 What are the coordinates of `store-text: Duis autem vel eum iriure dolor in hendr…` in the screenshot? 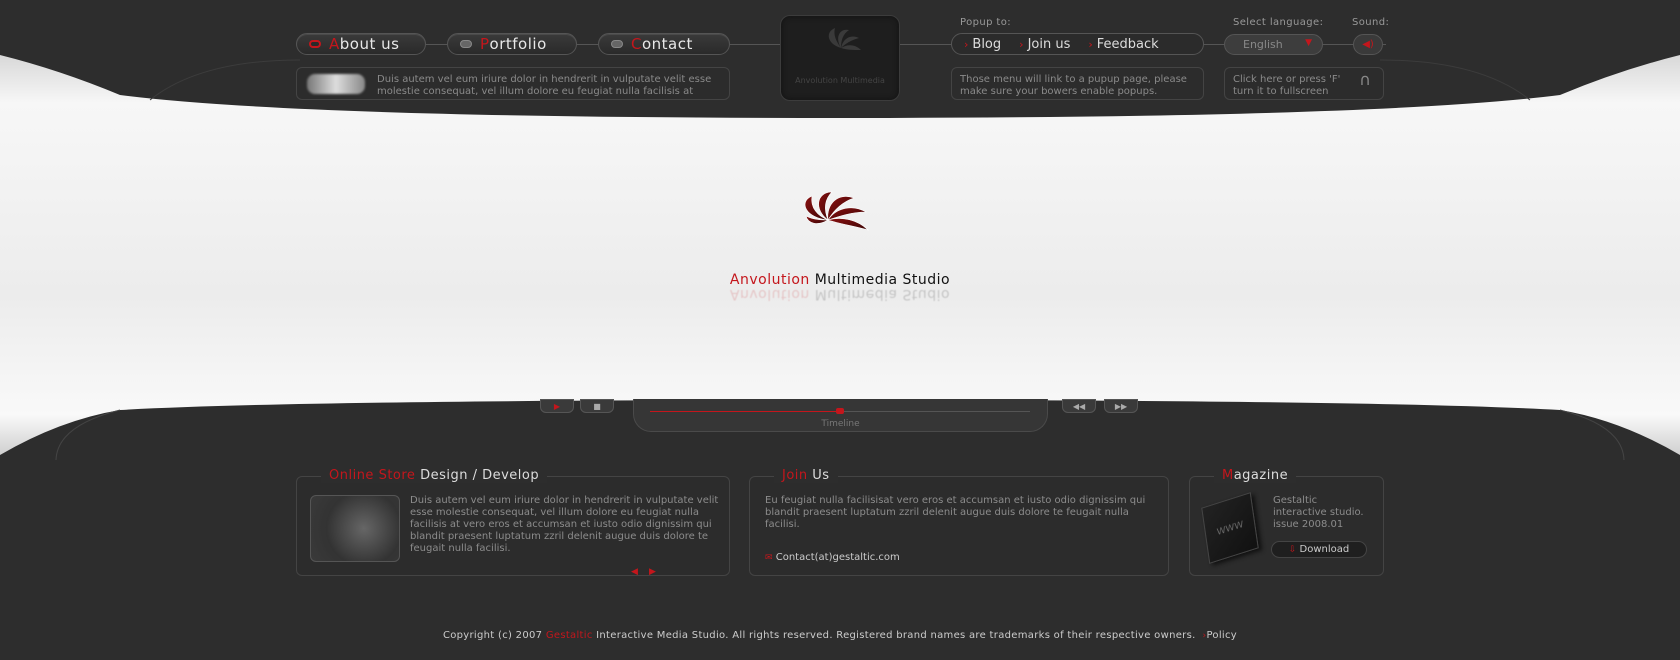 It's located at (564, 524).